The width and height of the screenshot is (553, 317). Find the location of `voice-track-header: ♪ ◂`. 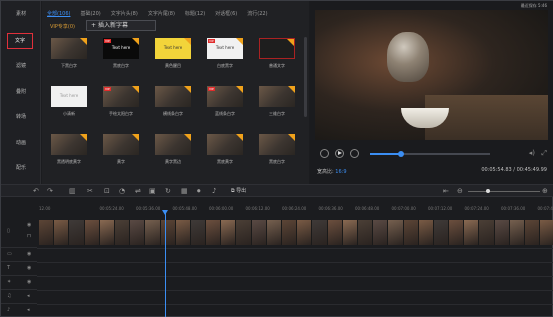

voice-track-header: ♪ ◂ is located at coordinates (19, 310).